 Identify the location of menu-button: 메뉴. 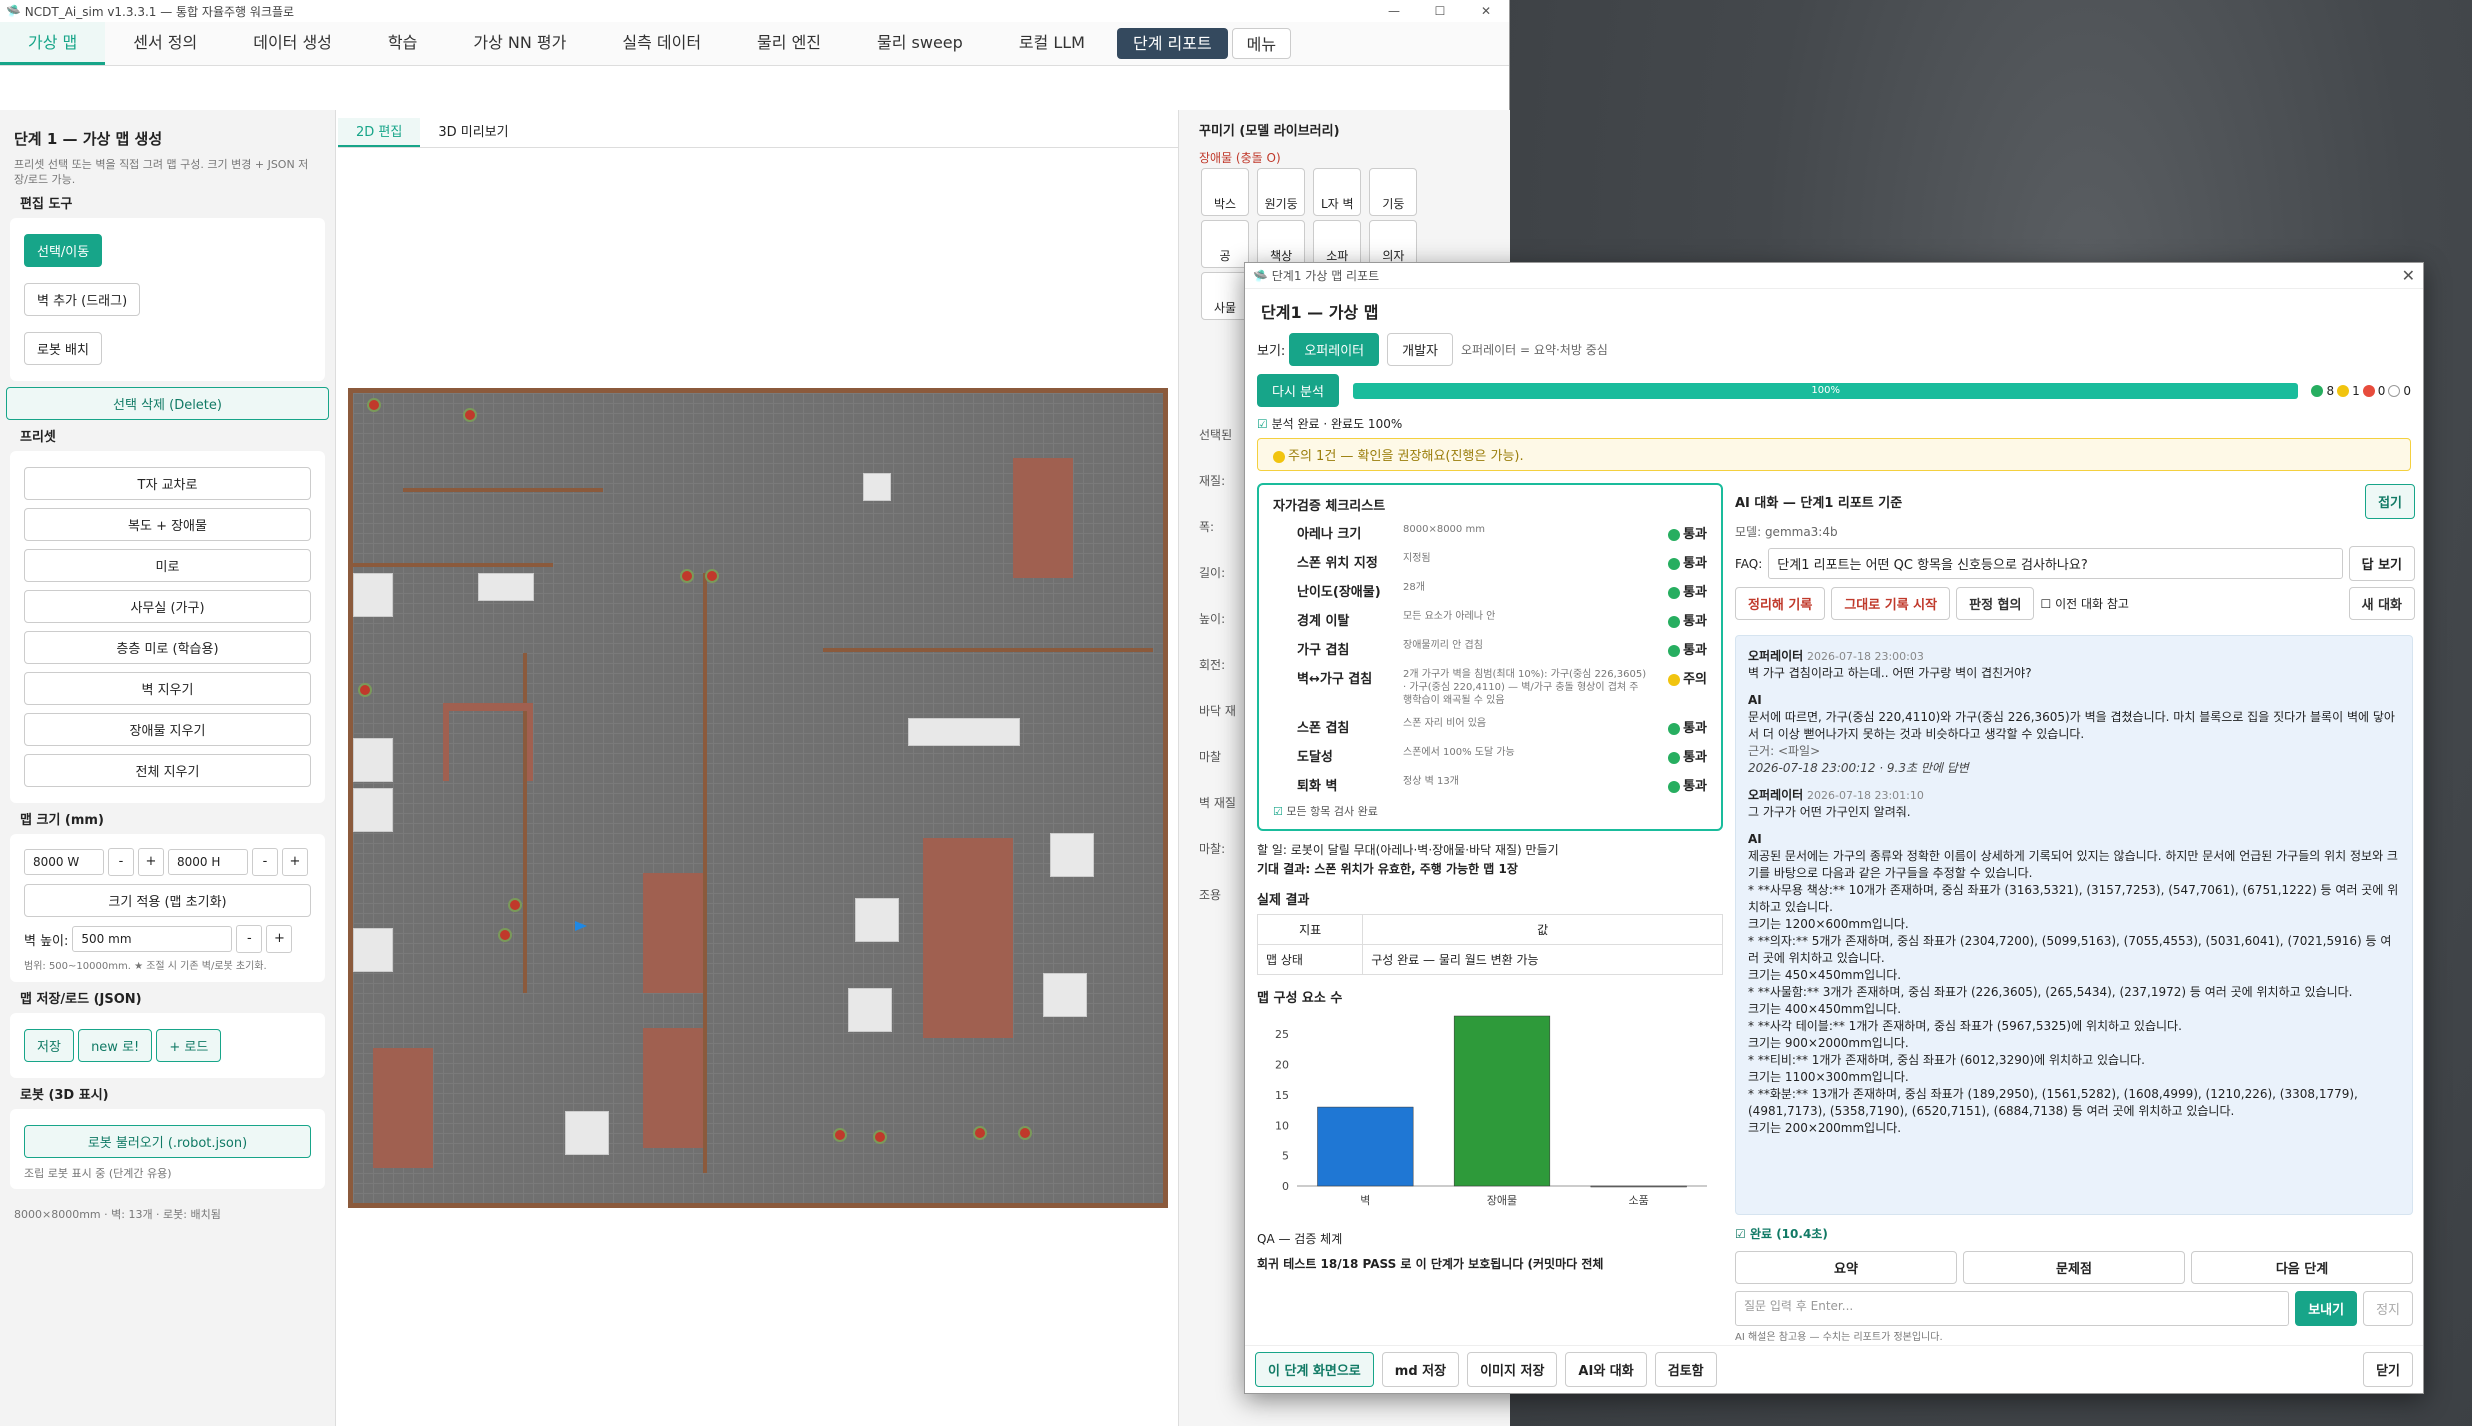
(1261, 43).